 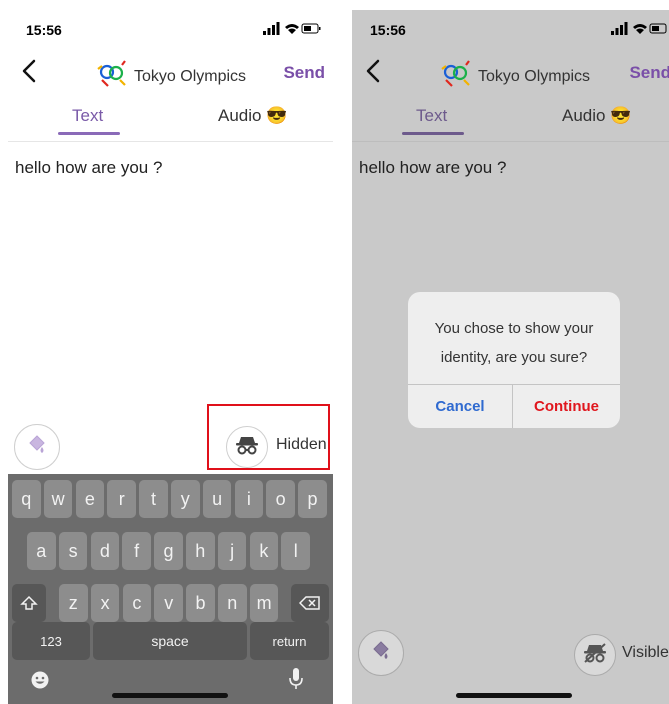 I want to click on key-c: c, so click(x=137, y=603).